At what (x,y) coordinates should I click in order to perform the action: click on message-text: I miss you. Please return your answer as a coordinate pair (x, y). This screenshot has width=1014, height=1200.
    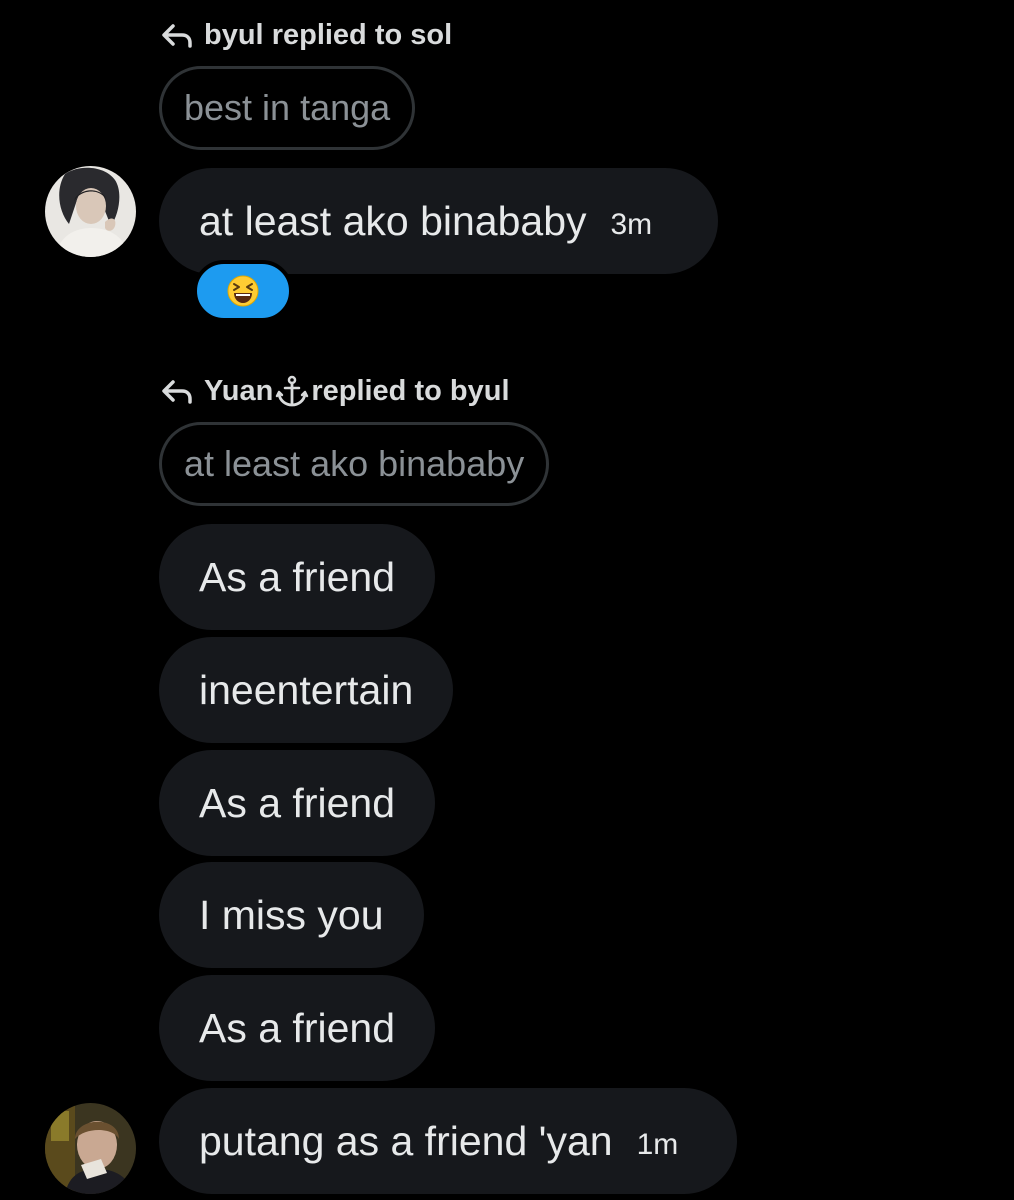
    Looking at the image, I should click on (291, 914).